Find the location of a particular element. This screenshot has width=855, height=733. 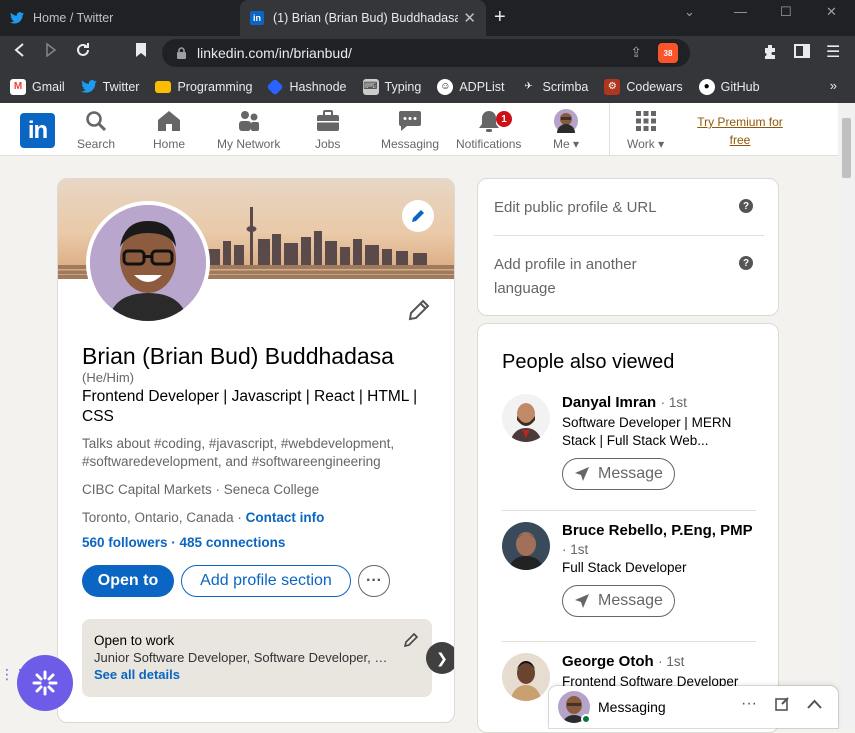

scrollbar-thumb is located at coordinates (846, 148).